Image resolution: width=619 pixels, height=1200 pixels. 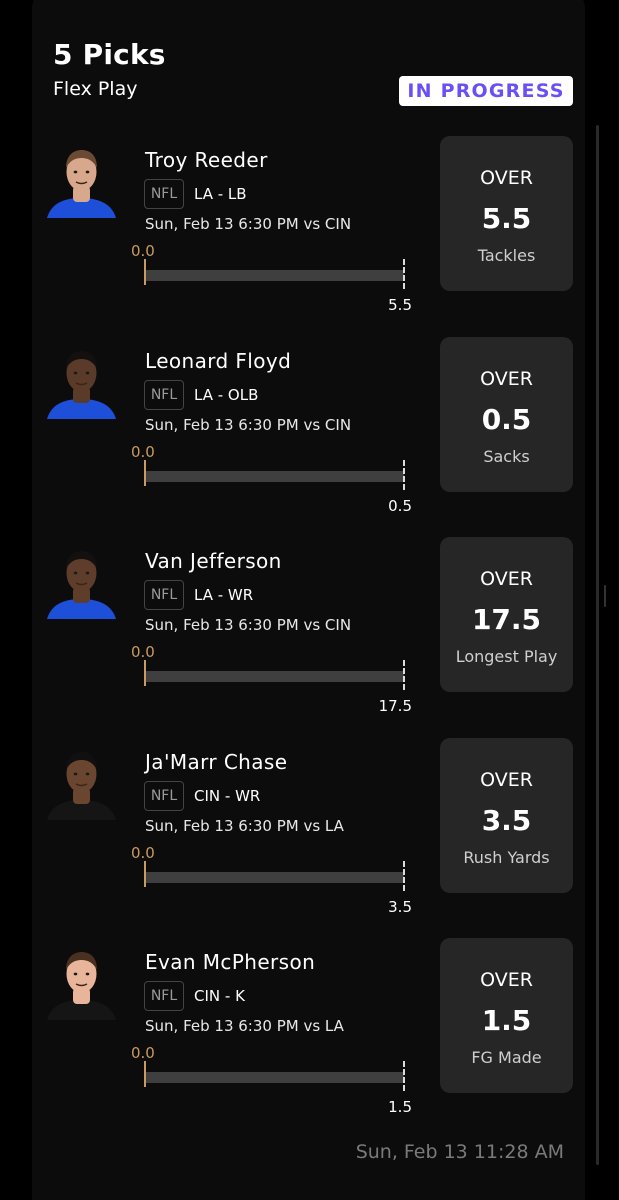 I want to click on stat-type: Longest Play, so click(x=506, y=656).